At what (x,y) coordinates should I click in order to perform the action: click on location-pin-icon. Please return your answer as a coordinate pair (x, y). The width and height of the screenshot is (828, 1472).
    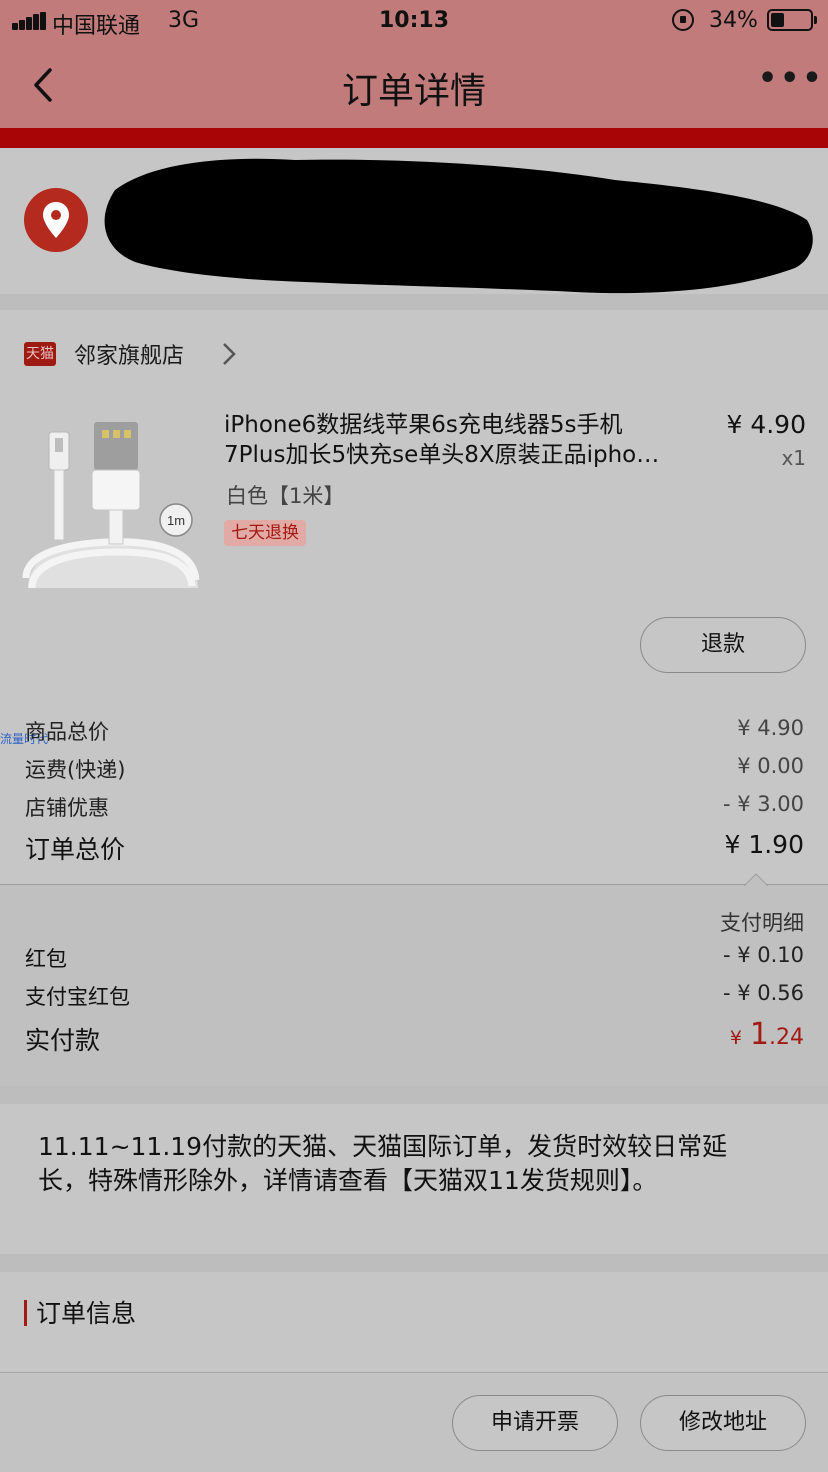
    Looking at the image, I should click on (56, 220).